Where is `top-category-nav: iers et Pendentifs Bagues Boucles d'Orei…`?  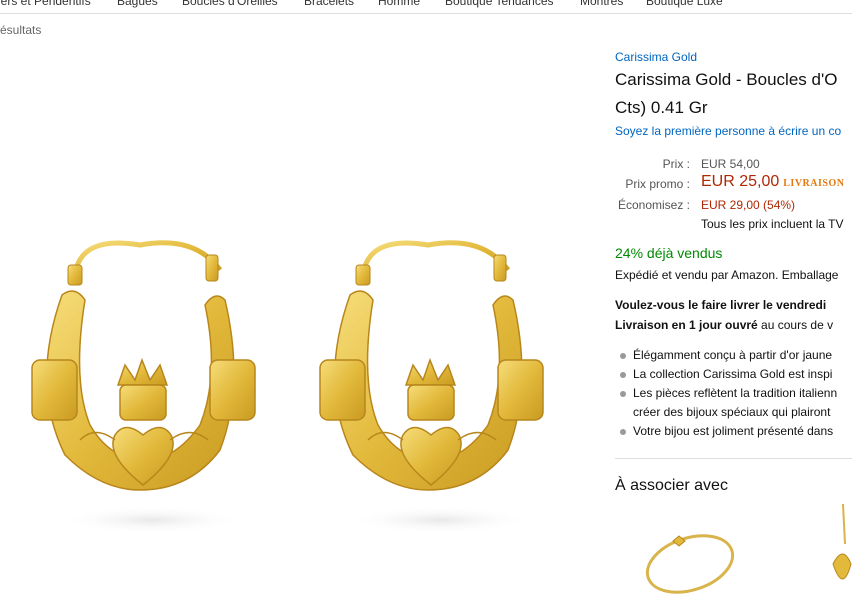 top-category-nav: iers et Pendentifs Bagues Boucles d'Orei… is located at coordinates (426, 7).